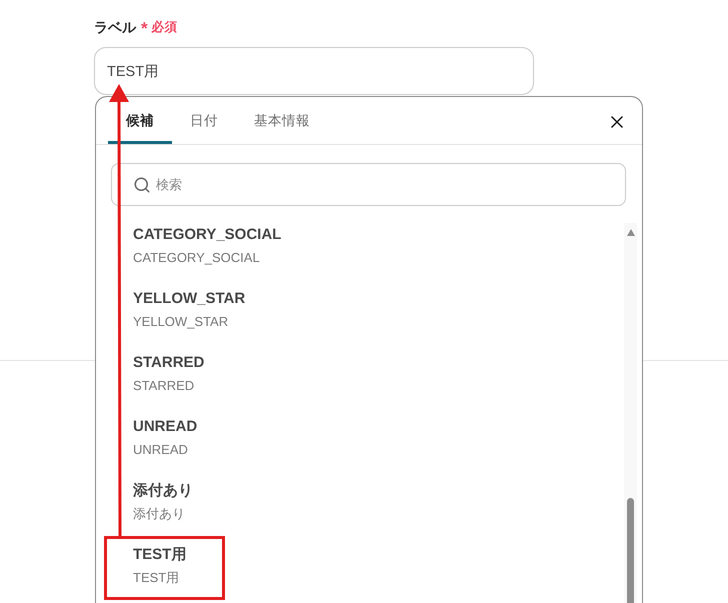 The width and height of the screenshot is (728, 603). I want to click on field-label: ラベル, so click(115, 27).